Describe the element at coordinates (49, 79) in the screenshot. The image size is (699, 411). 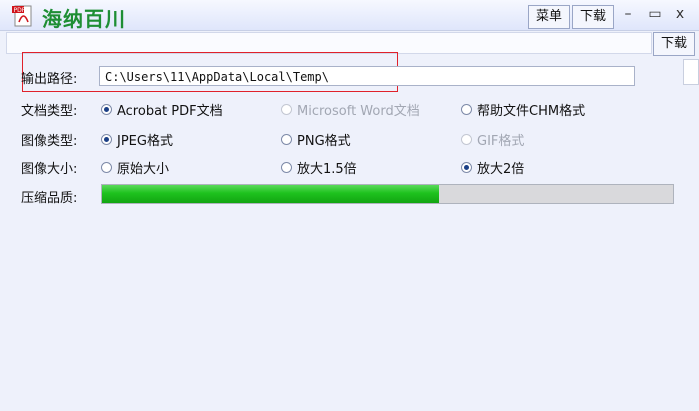
I see `output-path-label: 输出路径:` at that location.